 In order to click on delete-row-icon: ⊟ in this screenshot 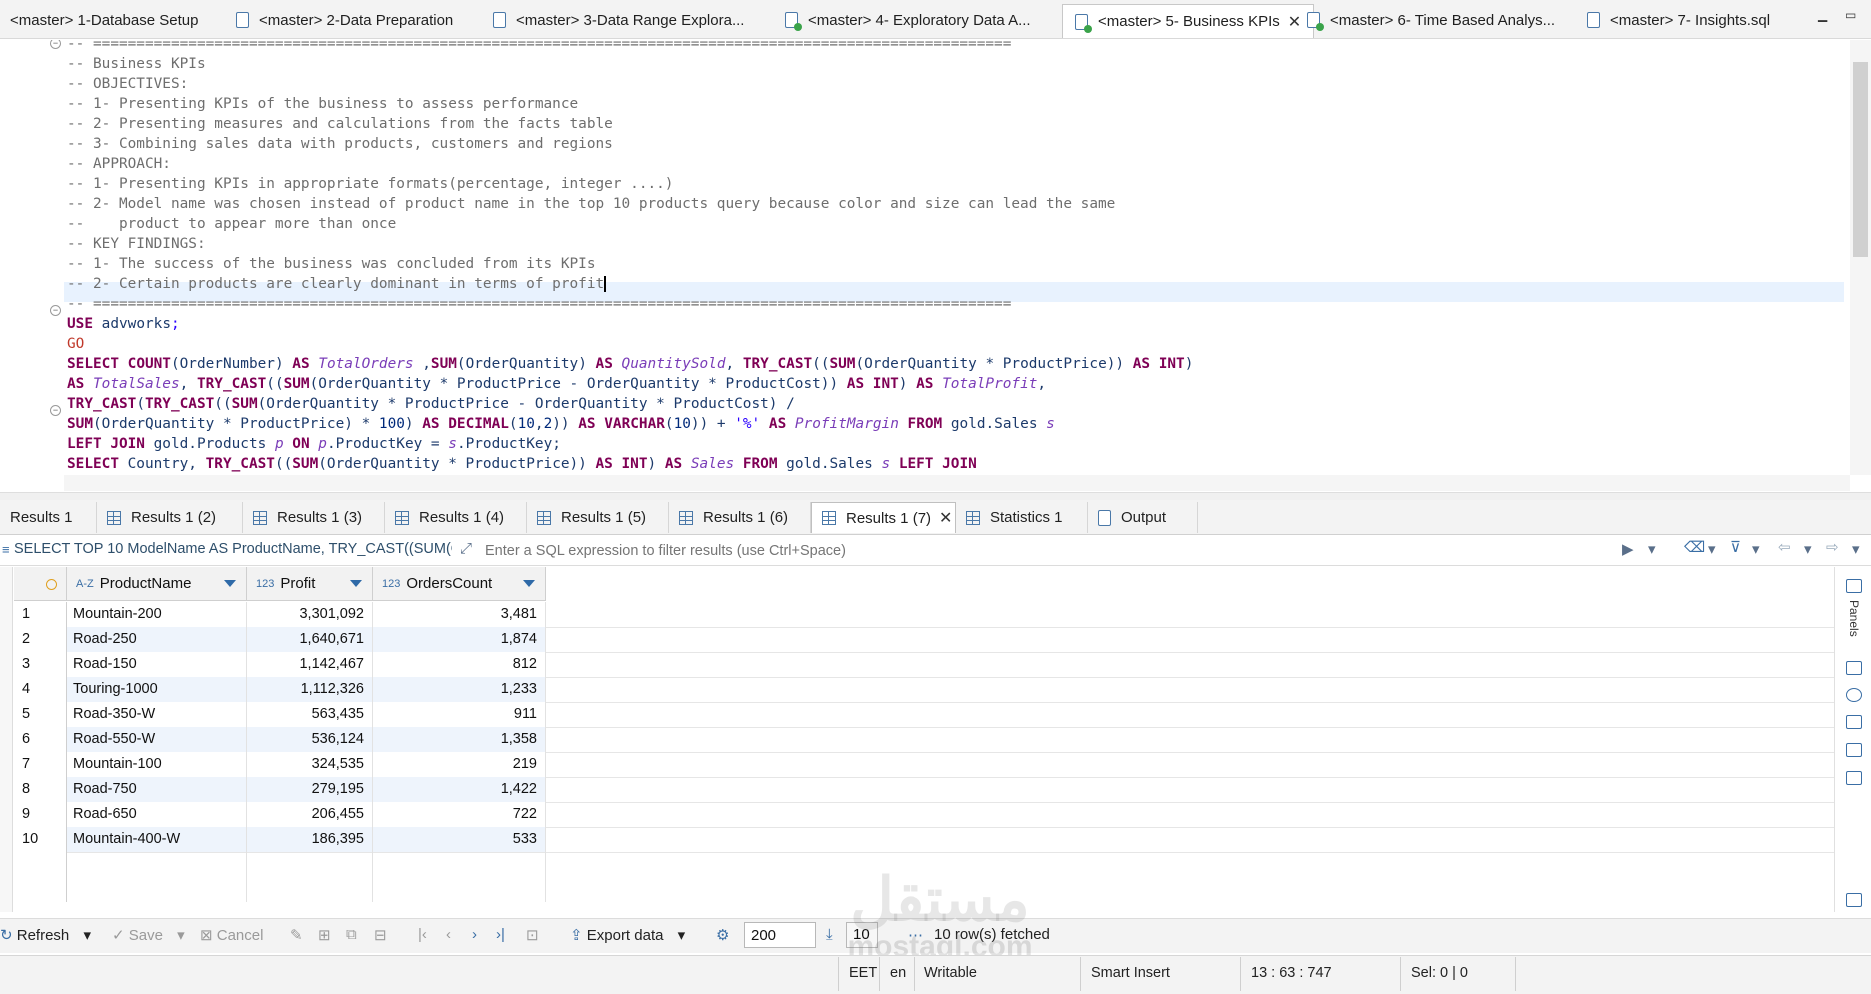, I will do `click(380, 935)`.